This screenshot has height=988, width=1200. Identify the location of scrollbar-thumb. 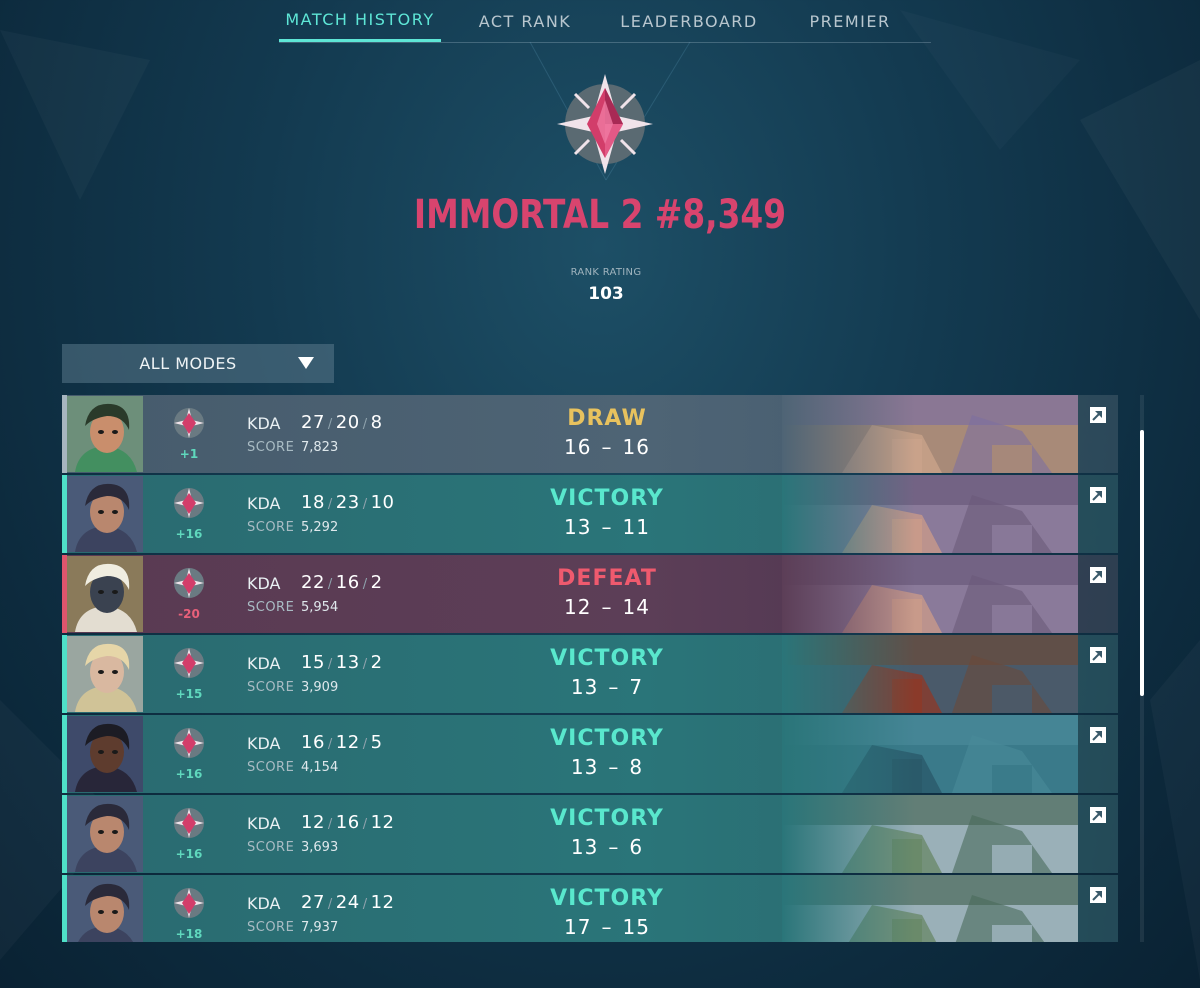
(1142, 563).